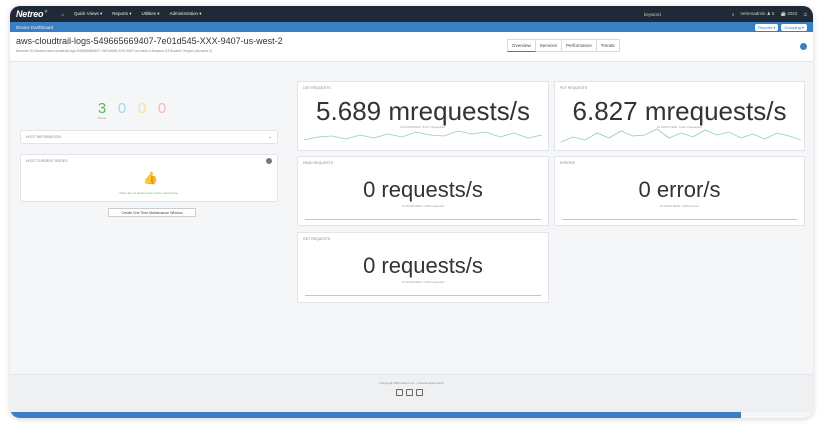  I want to click on status-count-critical: 0, so click(162, 110).